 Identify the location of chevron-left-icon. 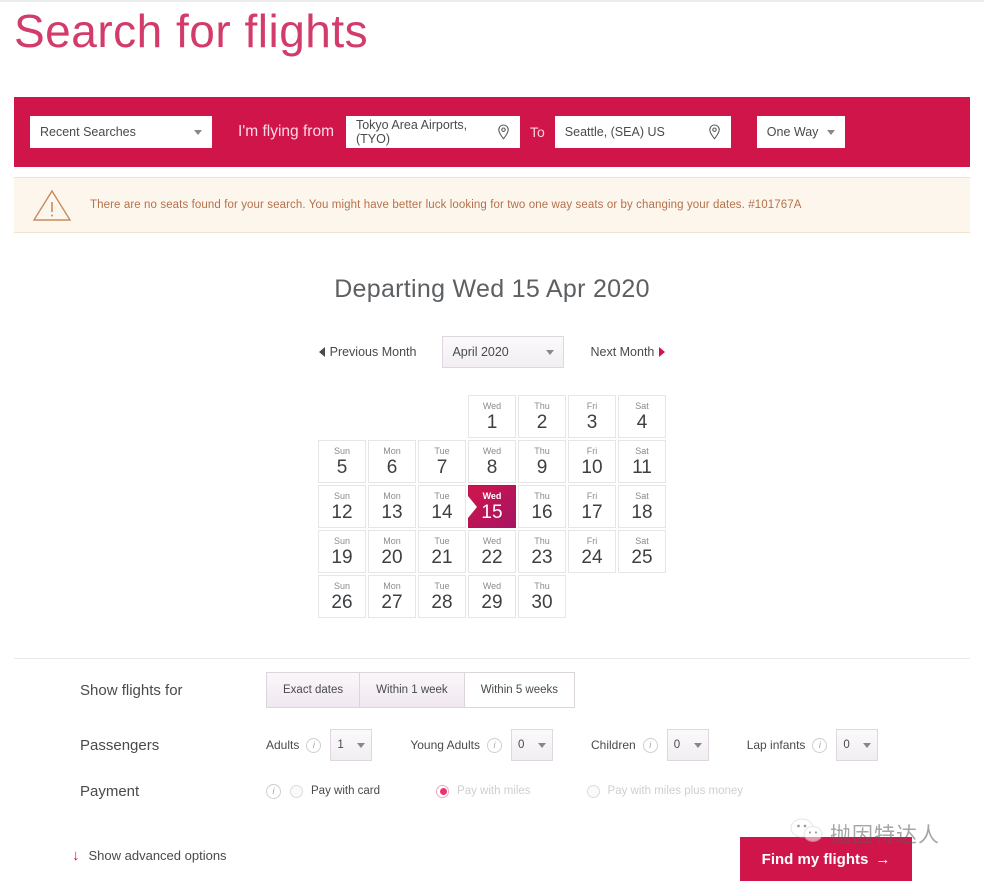
(321, 352).